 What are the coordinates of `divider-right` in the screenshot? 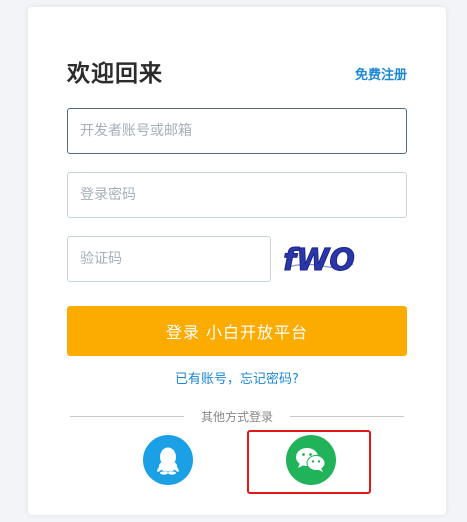 It's located at (347, 416).